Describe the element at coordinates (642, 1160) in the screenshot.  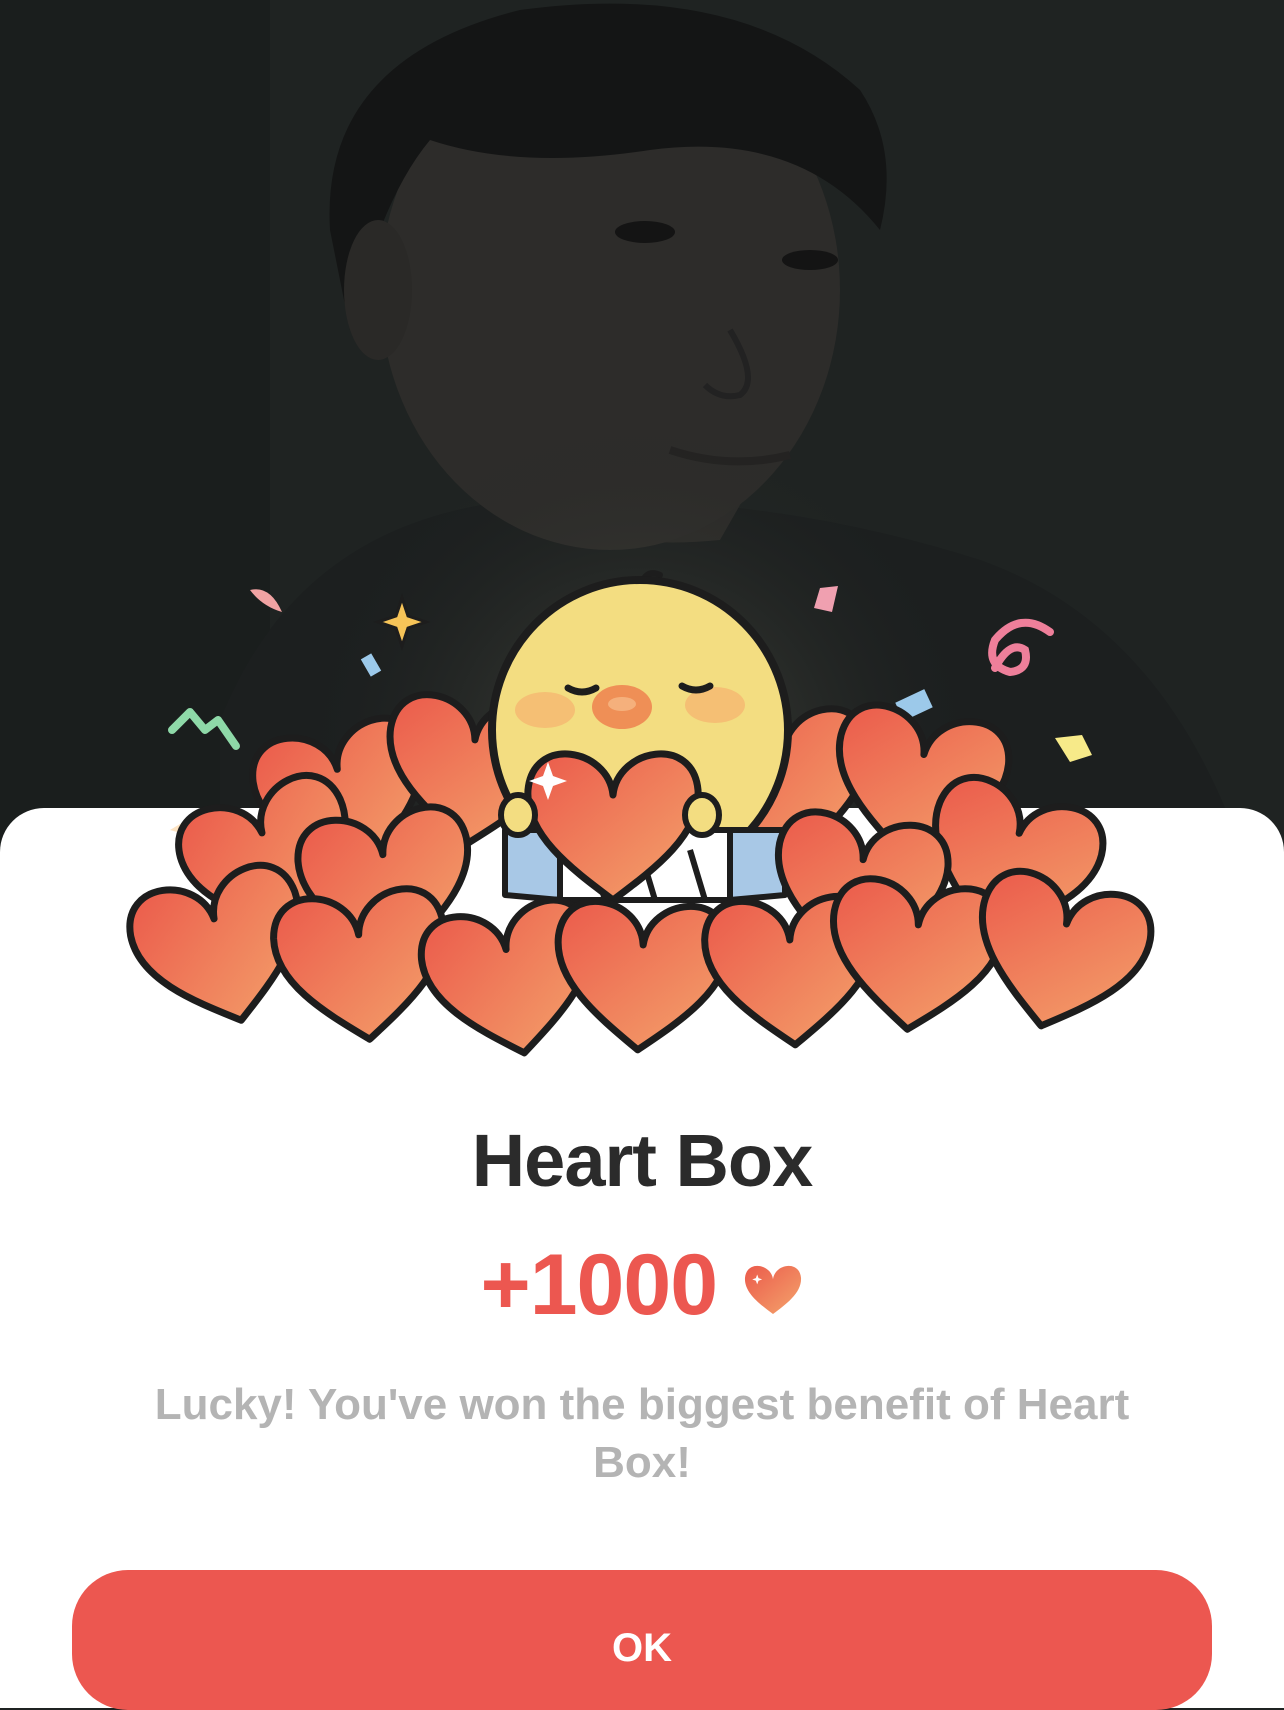
I see `dialog-title: Heart Box` at that location.